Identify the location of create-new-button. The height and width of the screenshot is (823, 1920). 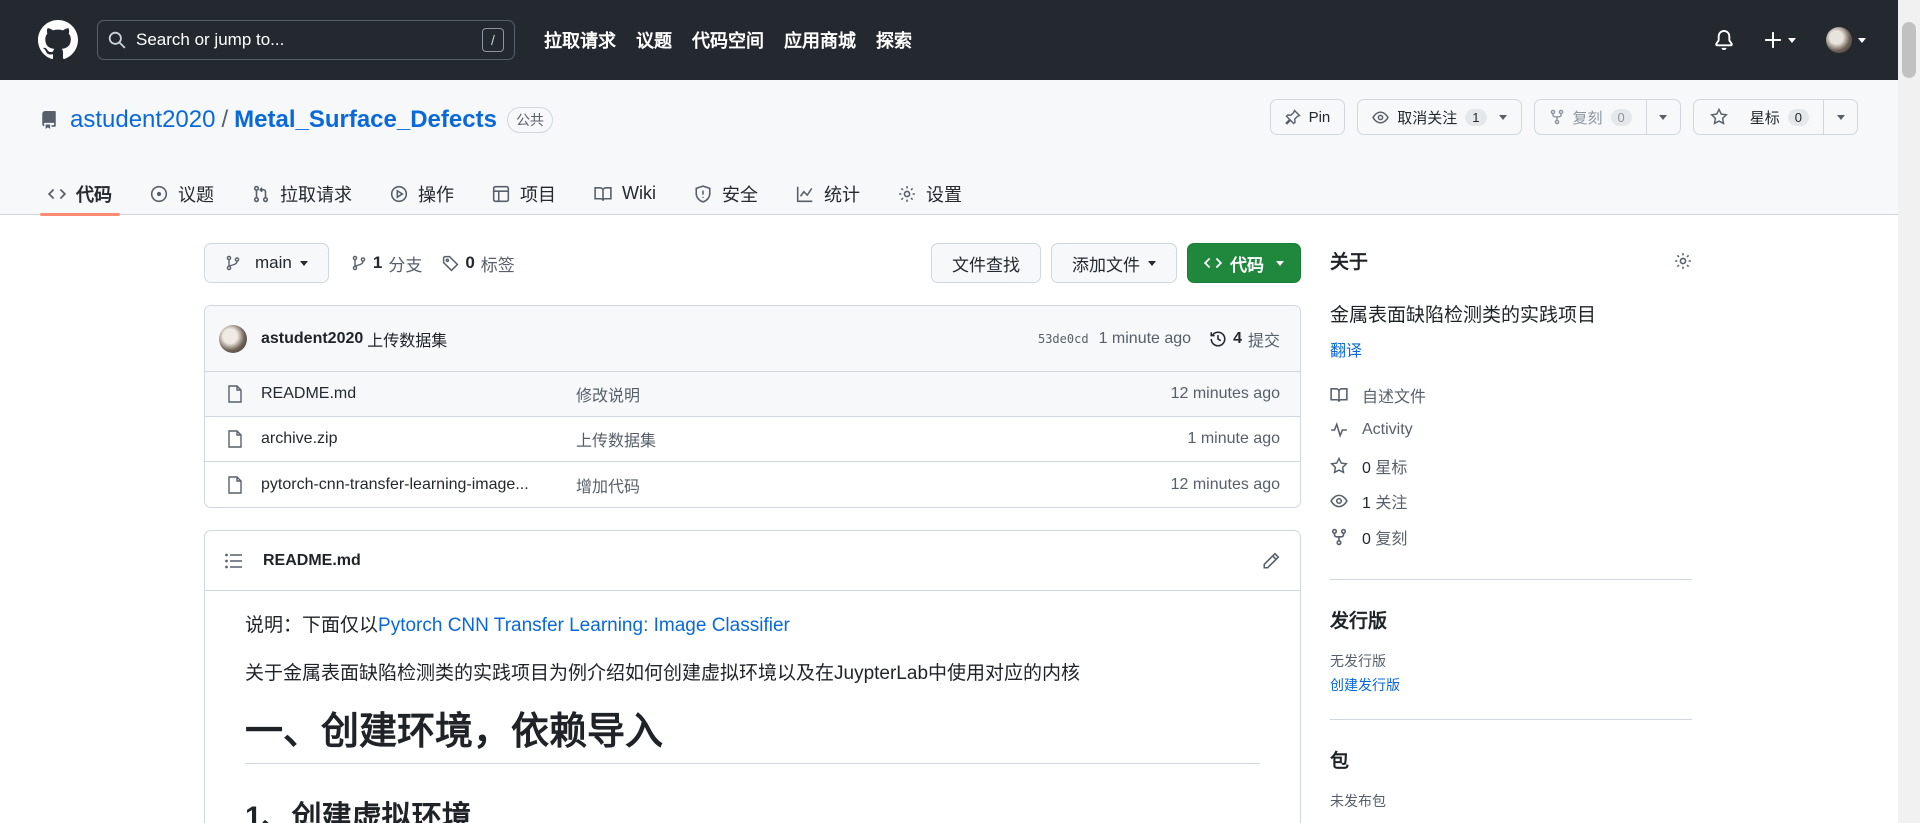
(1780, 40).